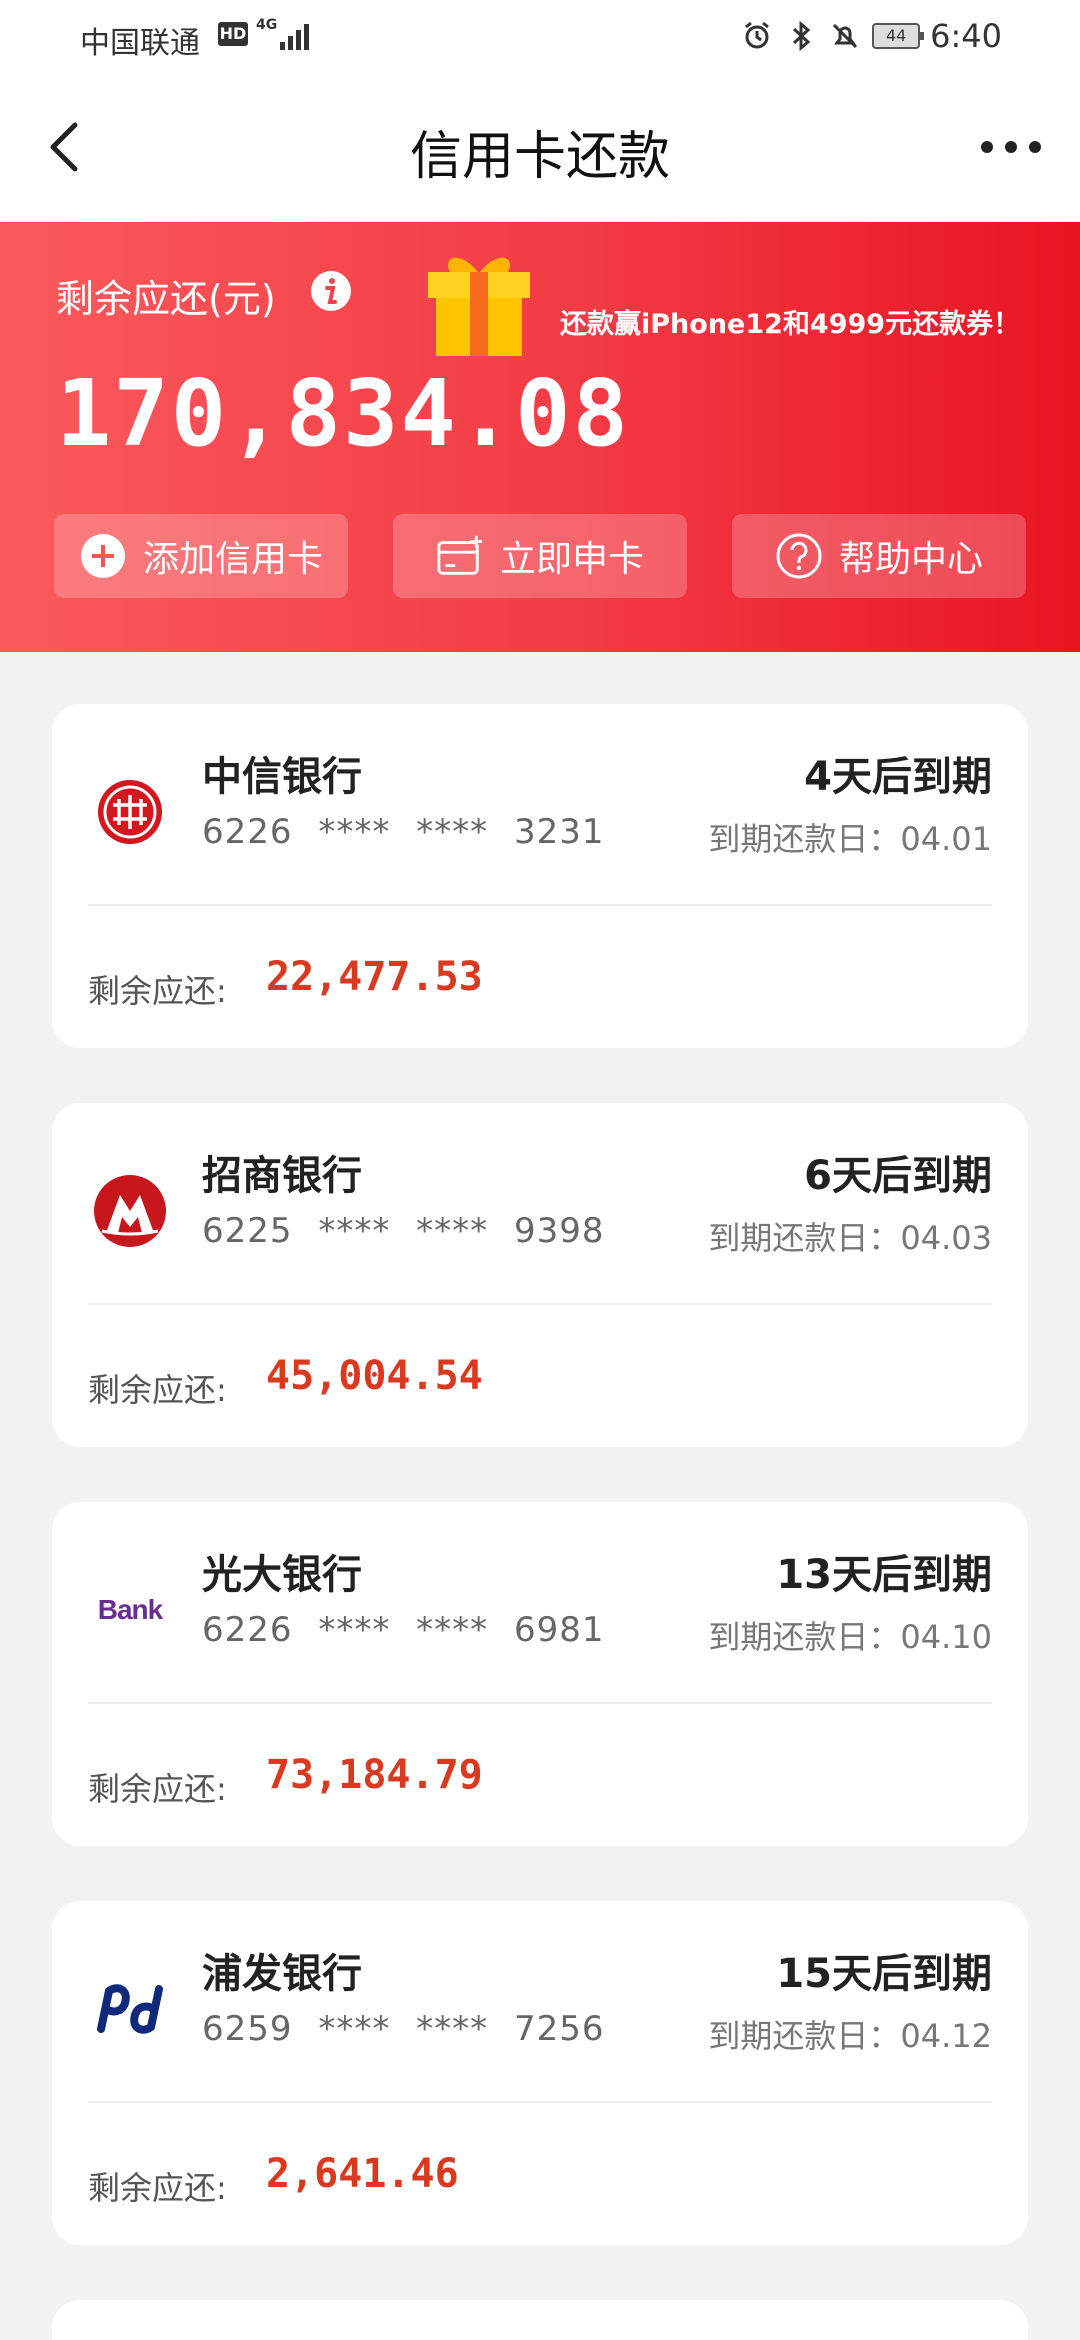 The height and width of the screenshot is (2340, 1080). What do you see at coordinates (331, 291) in the screenshot?
I see `info-icon` at bounding box center [331, 291].